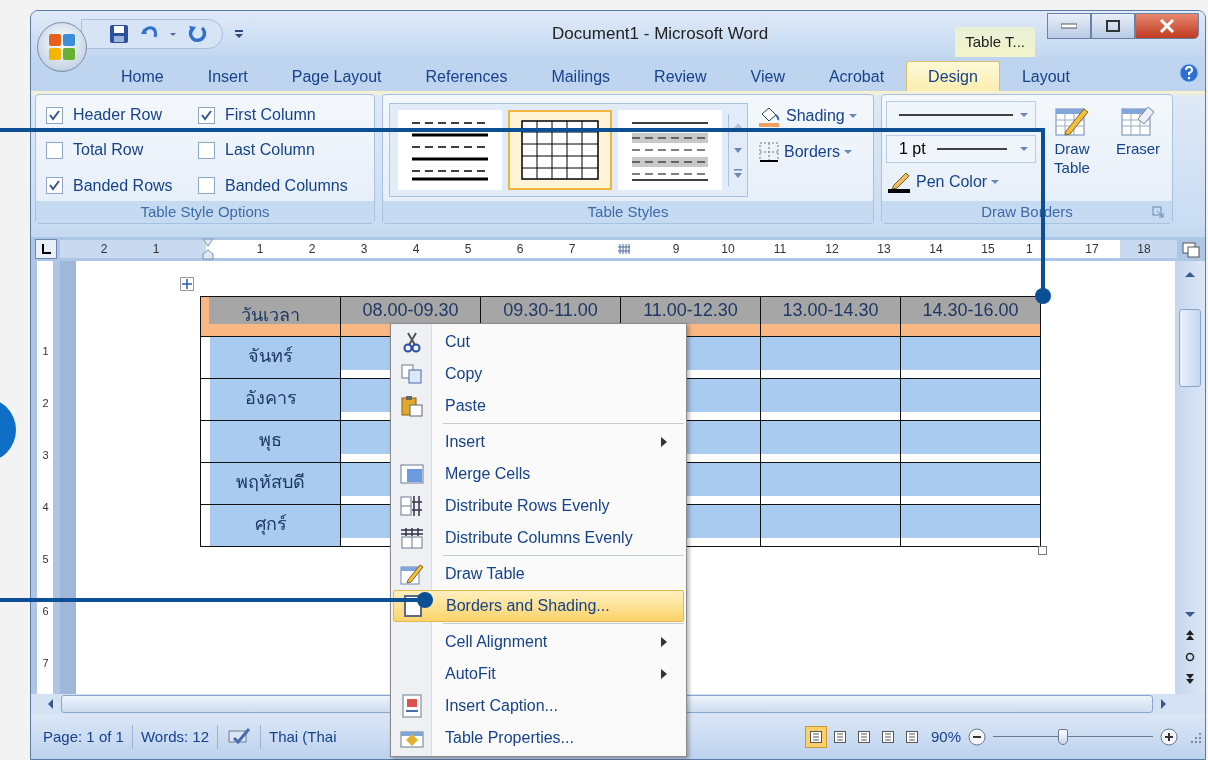  I want to click on ruler-number: 17, so click(1092, 249).